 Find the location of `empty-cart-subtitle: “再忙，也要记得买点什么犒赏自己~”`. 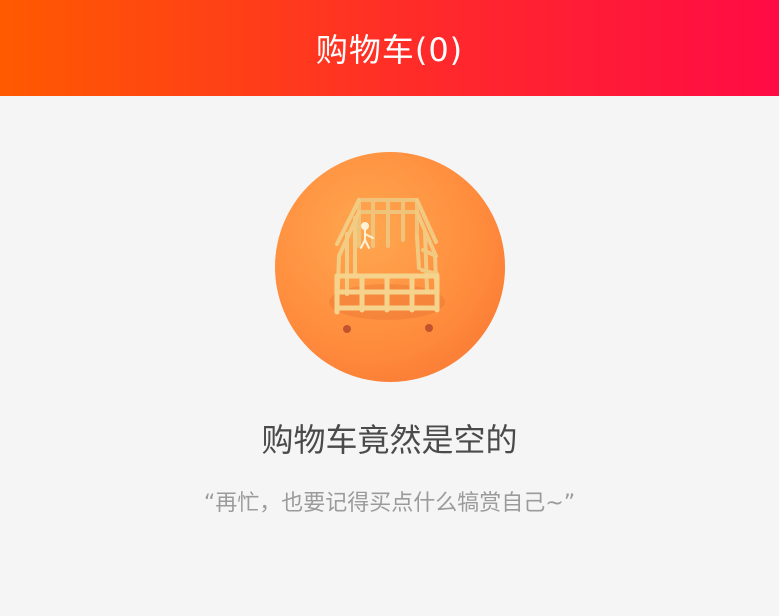

empty-cart-subtitle: “再忙，也要记得买点什么犒赏自己~” is located at coordinates (389, 503).